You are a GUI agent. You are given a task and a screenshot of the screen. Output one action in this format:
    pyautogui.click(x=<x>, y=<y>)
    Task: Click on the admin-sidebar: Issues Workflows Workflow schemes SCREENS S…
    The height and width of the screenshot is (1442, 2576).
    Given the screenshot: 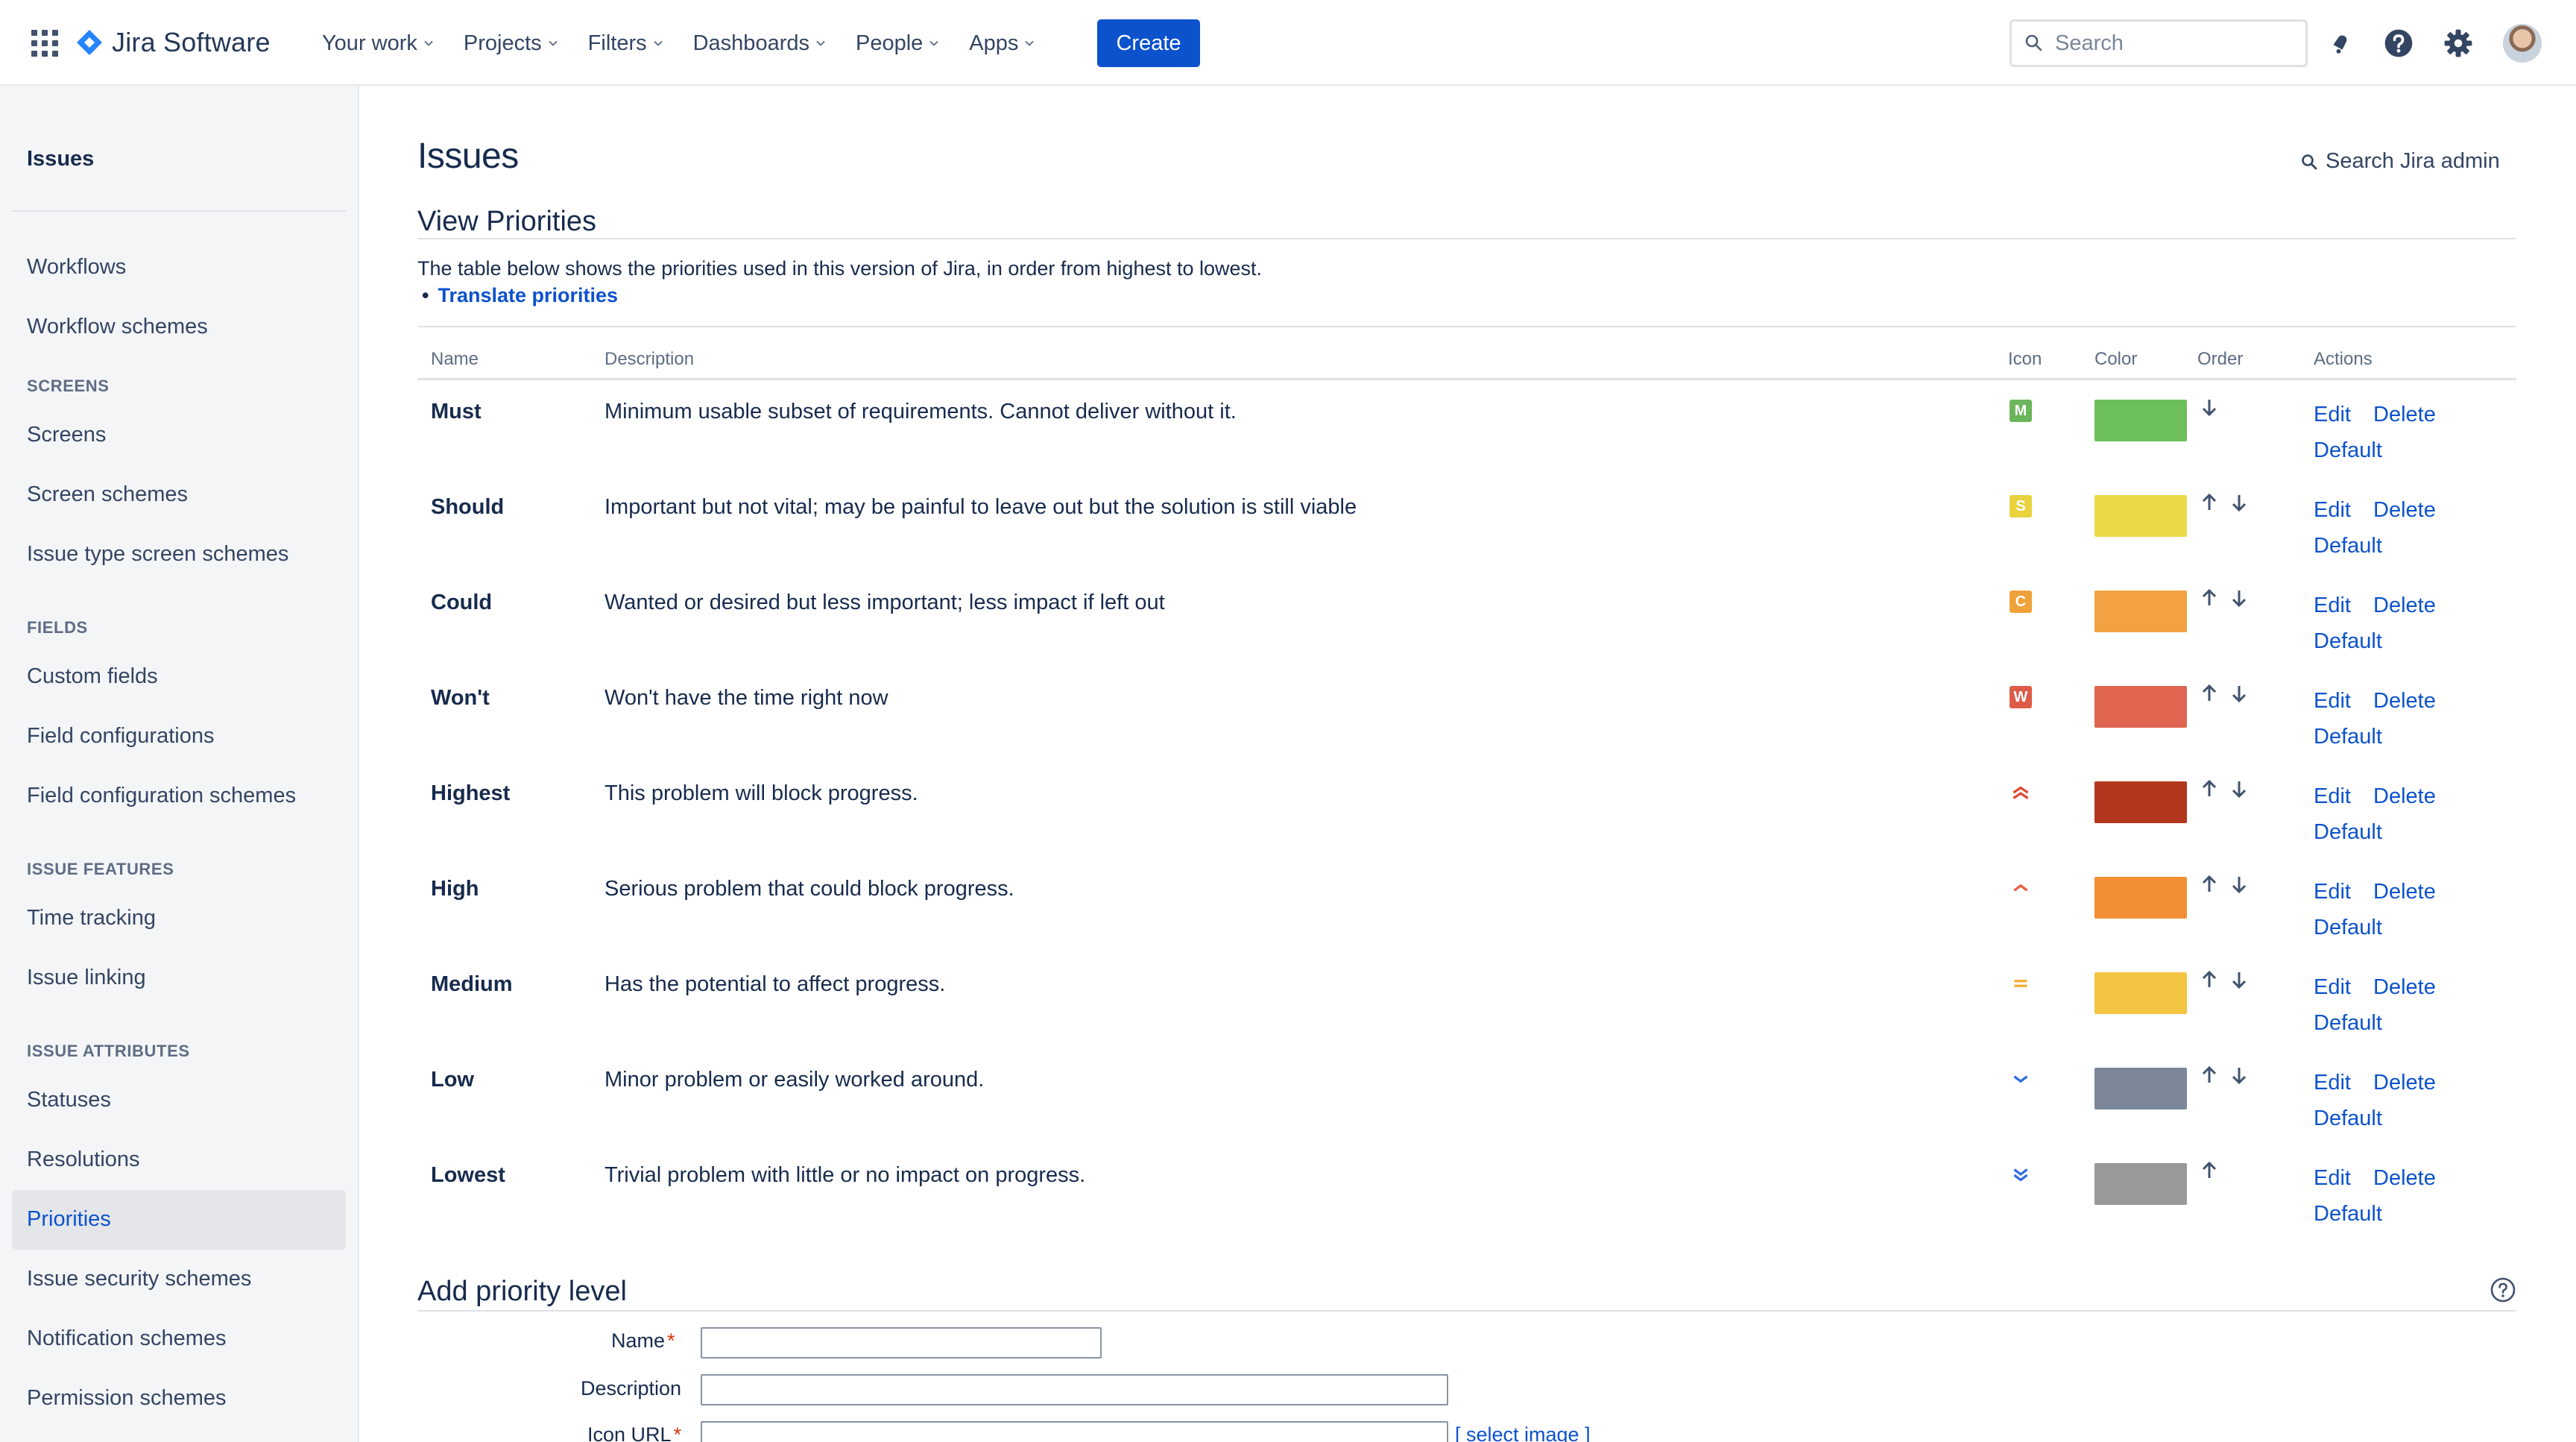 What is the action you would take?
    pyautogui.click(x=179, y=764)
    